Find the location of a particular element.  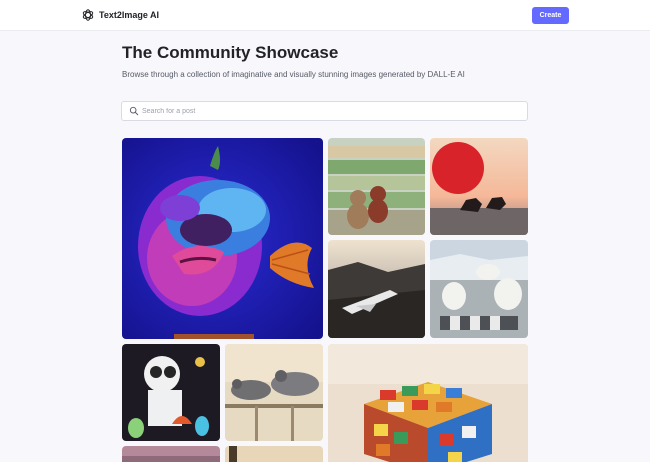

page-title: The Community Showcase is located at coordinates (230, 52).